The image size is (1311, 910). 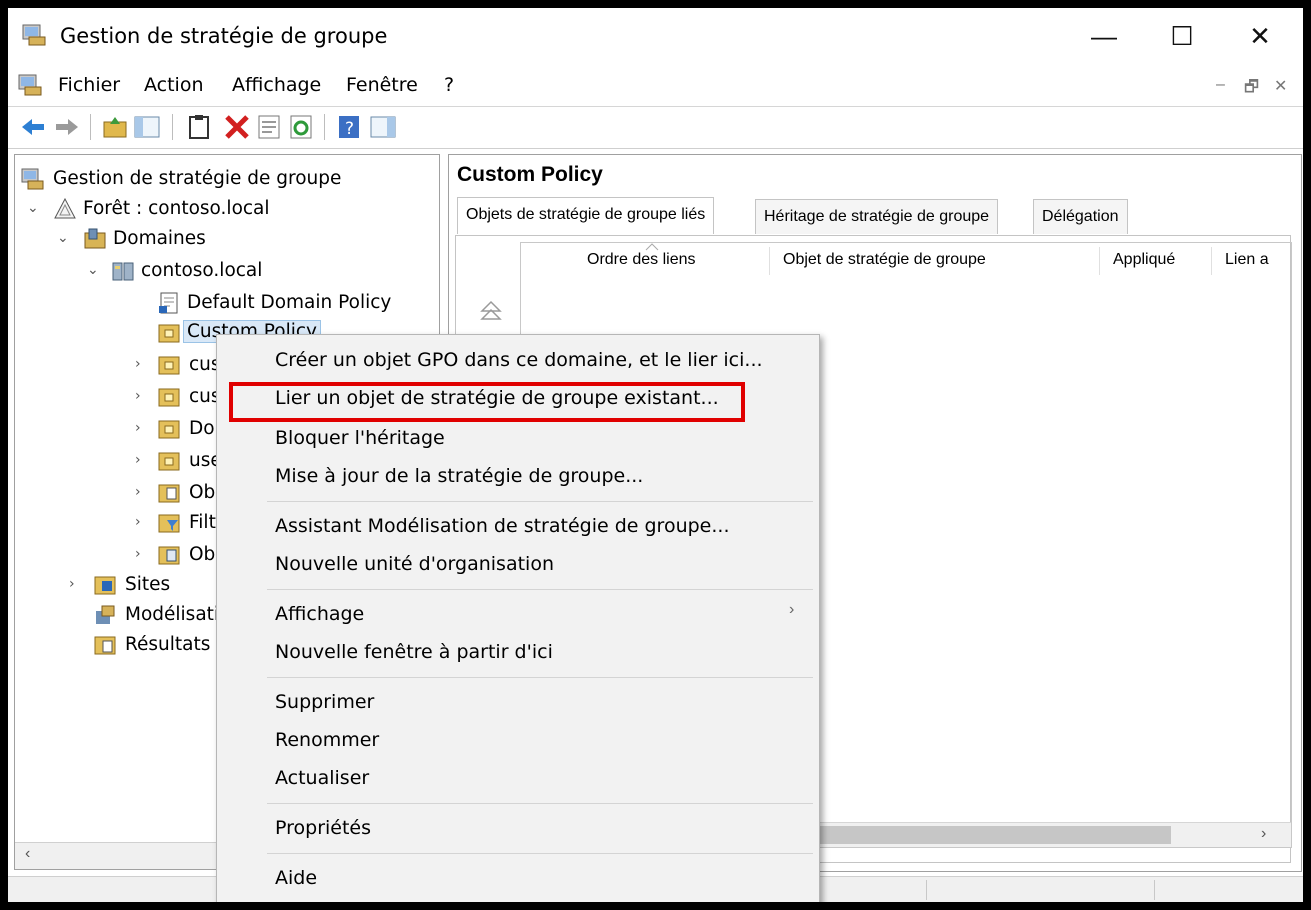 I want to click on tree-wmi-filters-label: Filt, so click(x=202, y=522).